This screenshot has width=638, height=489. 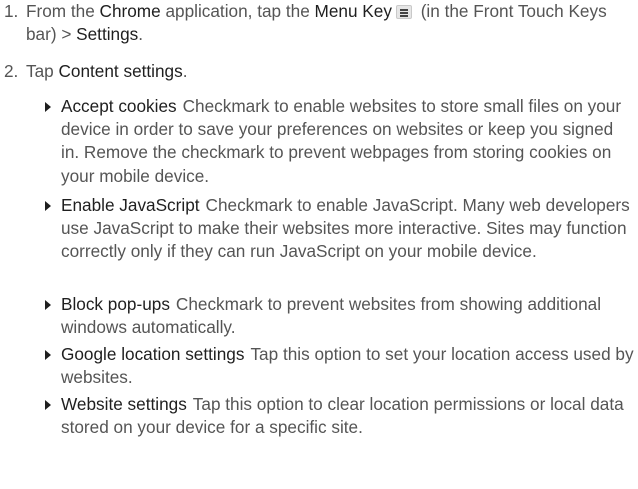 What do you see at coordinates (353, 11) in the screenshot?
I see `menu-key-label: Menu Key` at bounding box center [353, 11].